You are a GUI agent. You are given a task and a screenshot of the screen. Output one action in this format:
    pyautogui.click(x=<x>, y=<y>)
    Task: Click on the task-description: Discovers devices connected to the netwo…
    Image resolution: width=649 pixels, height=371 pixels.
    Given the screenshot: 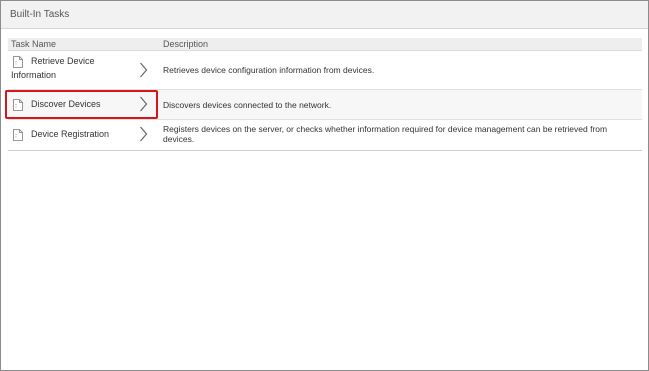 What is the action you would take?
    pyautogui.click(x=247, y=105)
    